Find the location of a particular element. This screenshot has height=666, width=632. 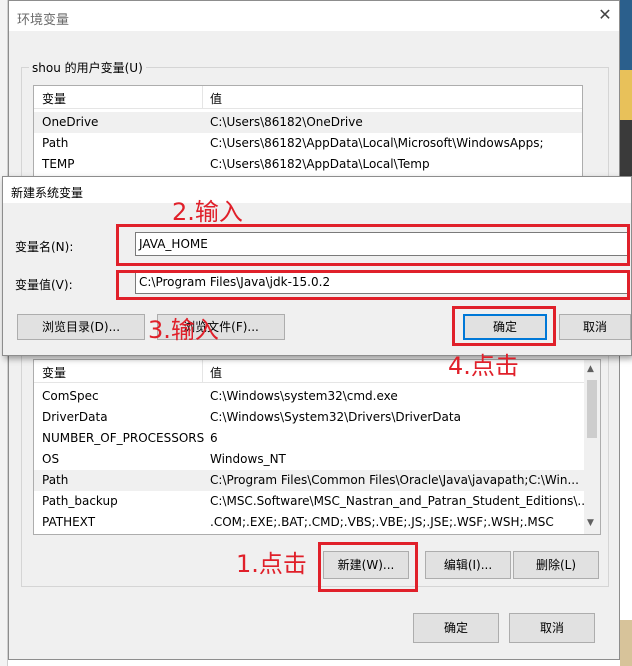

annotation-step-1: 1.点击 is located at coordinates (271, 564).